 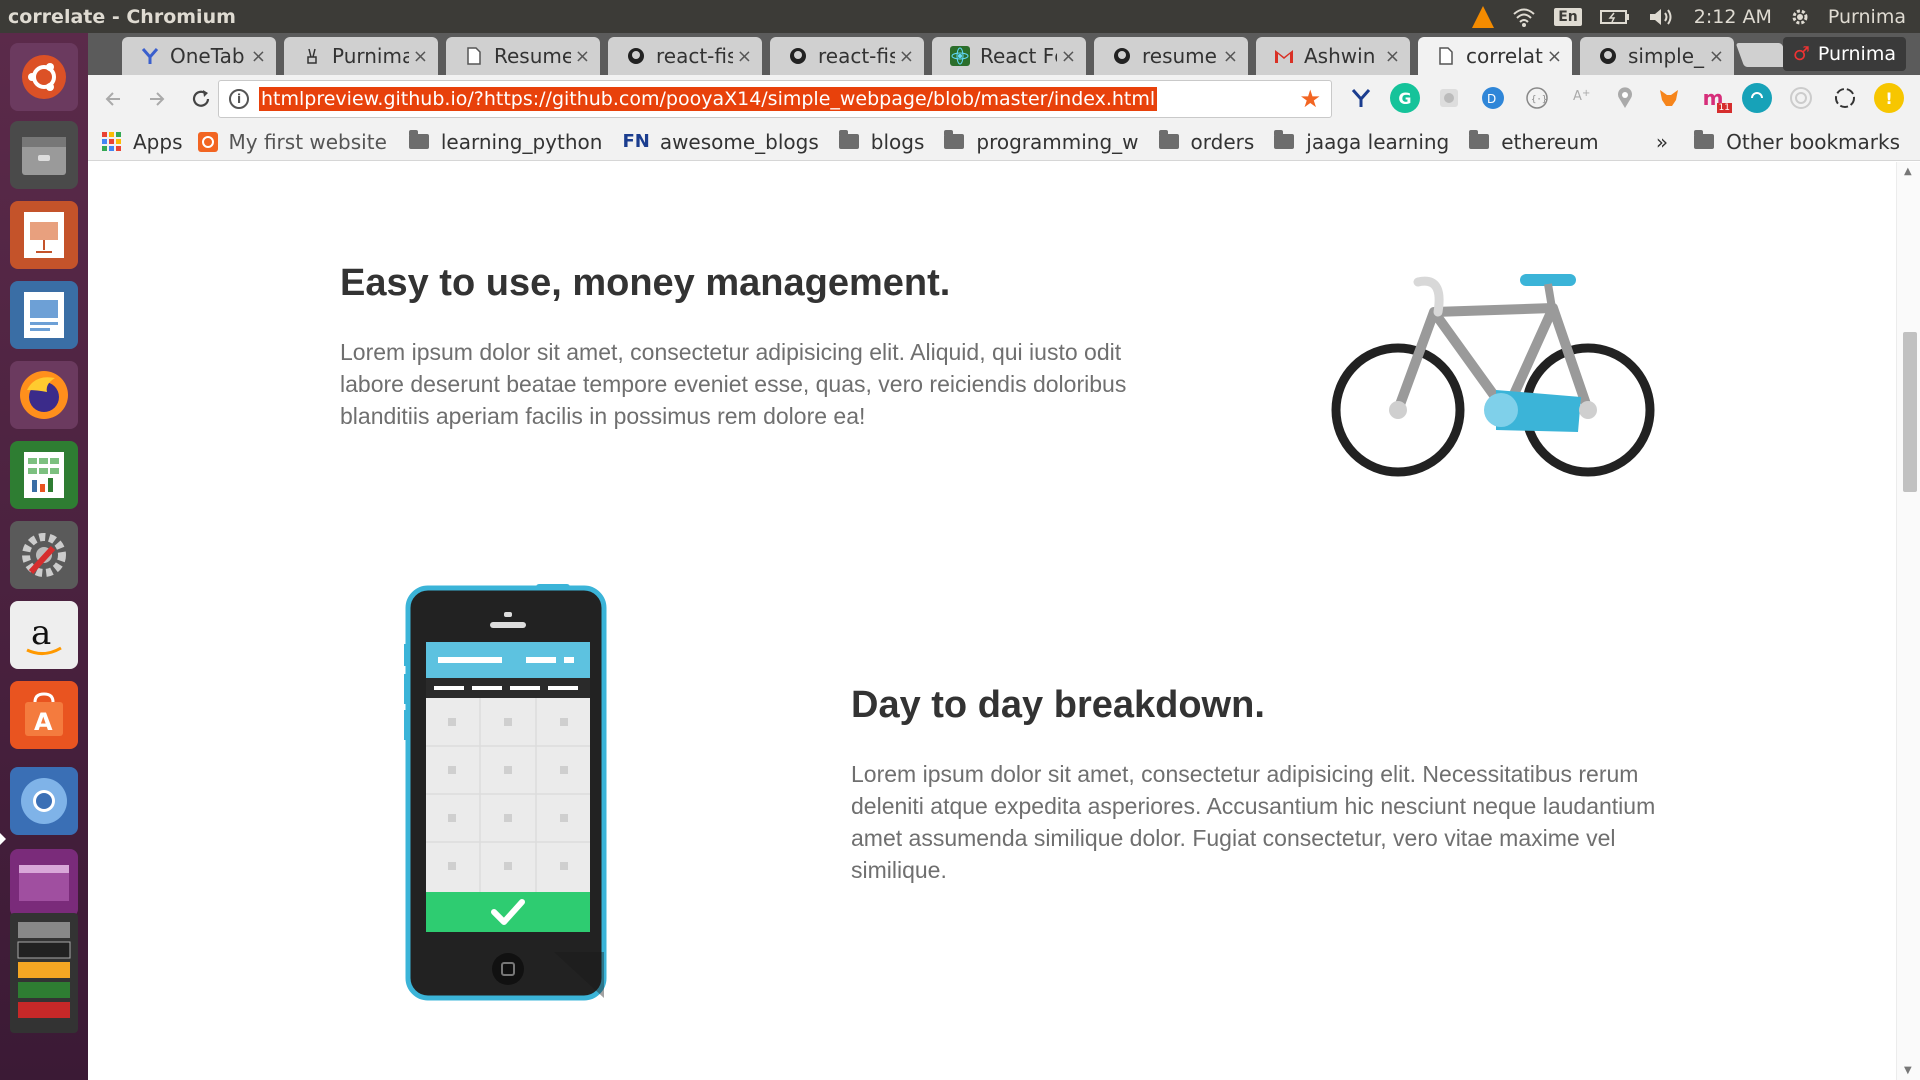 What do you see at coordinates (1662, 142) in the screenshot?
I see `bookmarks-overflow-chevron: »` at bounding box center [1662, 142].